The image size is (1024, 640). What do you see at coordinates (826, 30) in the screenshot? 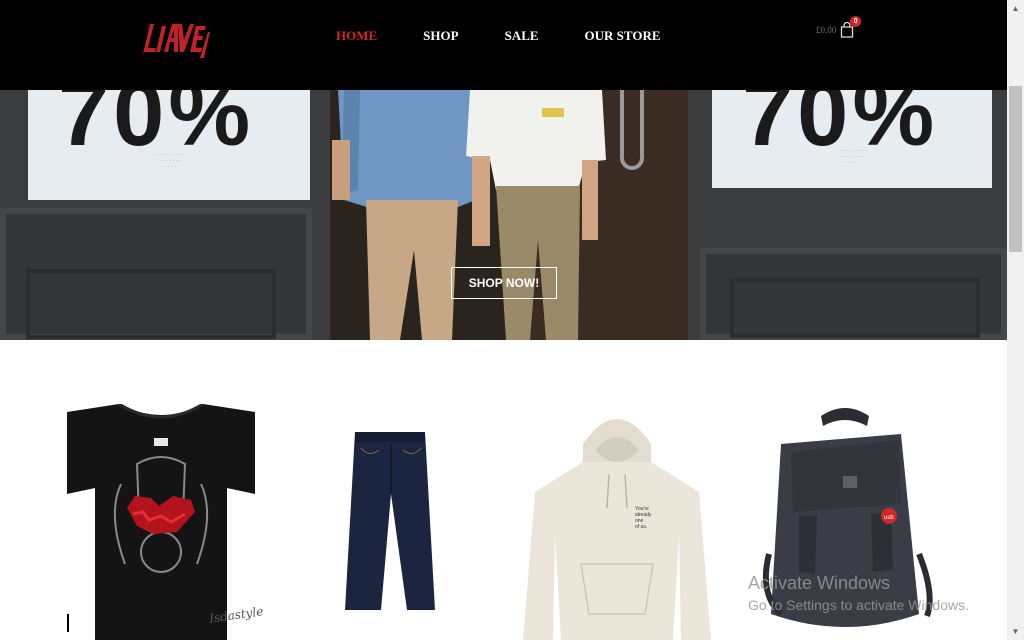
I see `cart-total: £0.00` at bounding box center [826, 30].